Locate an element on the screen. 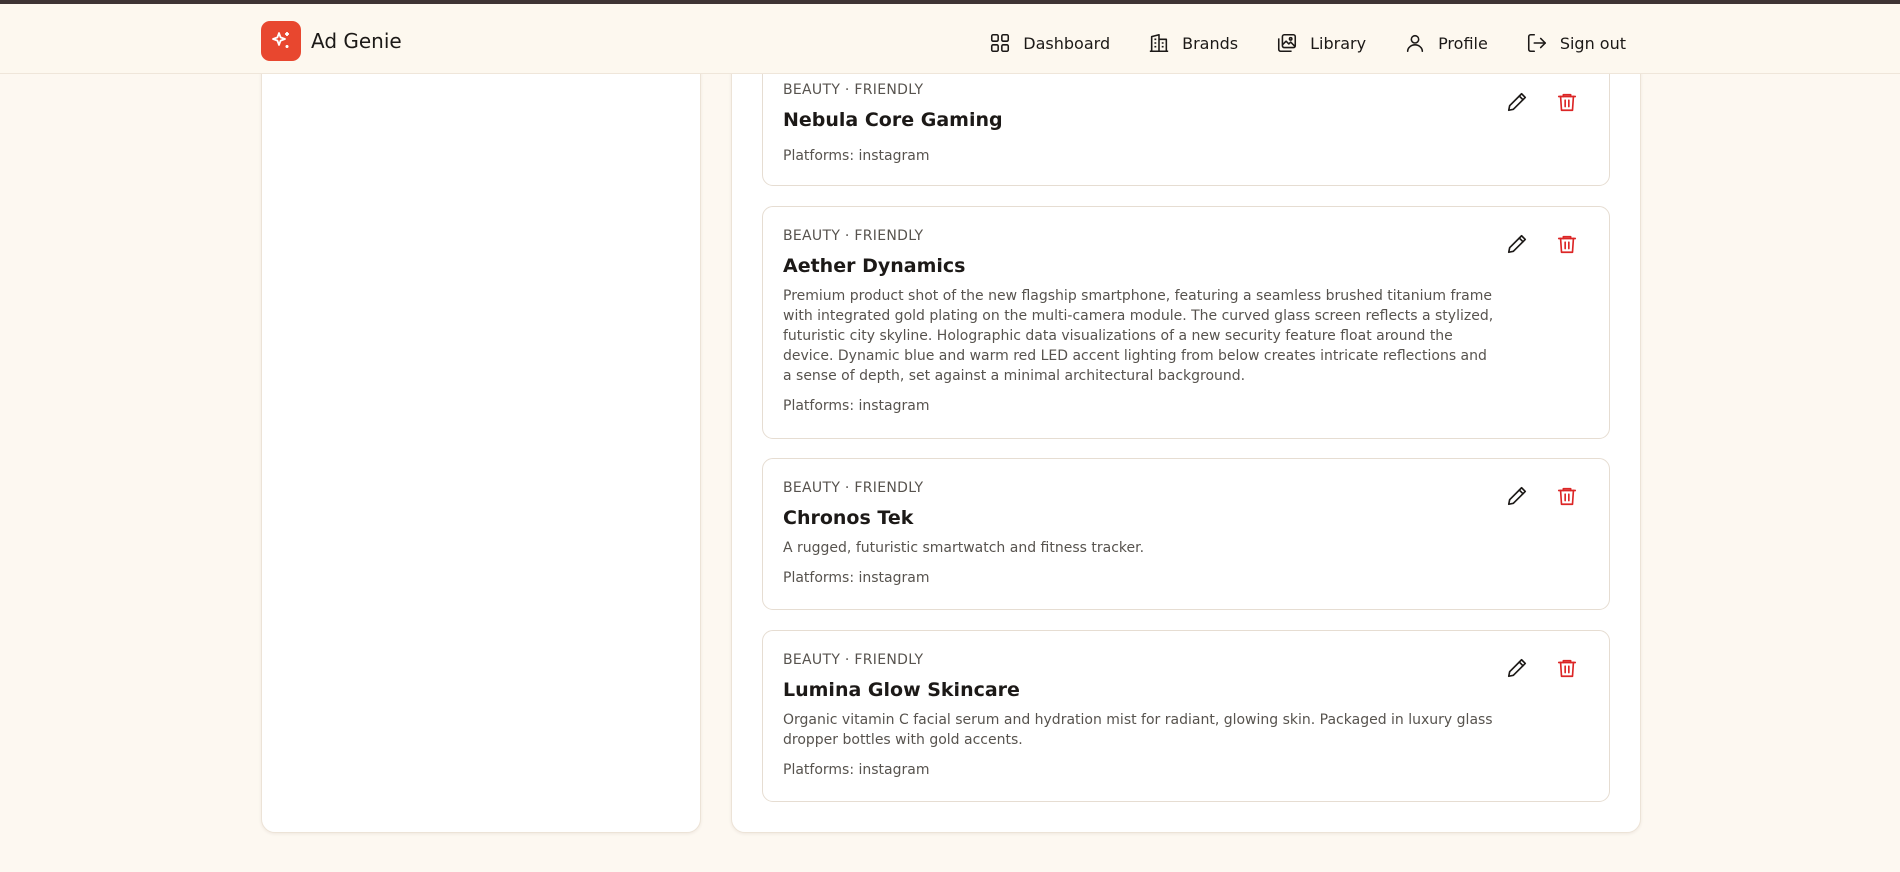 This screenshot has height=872, width=1900. nav-profile: Profile is located at coordinates (1446, 43).